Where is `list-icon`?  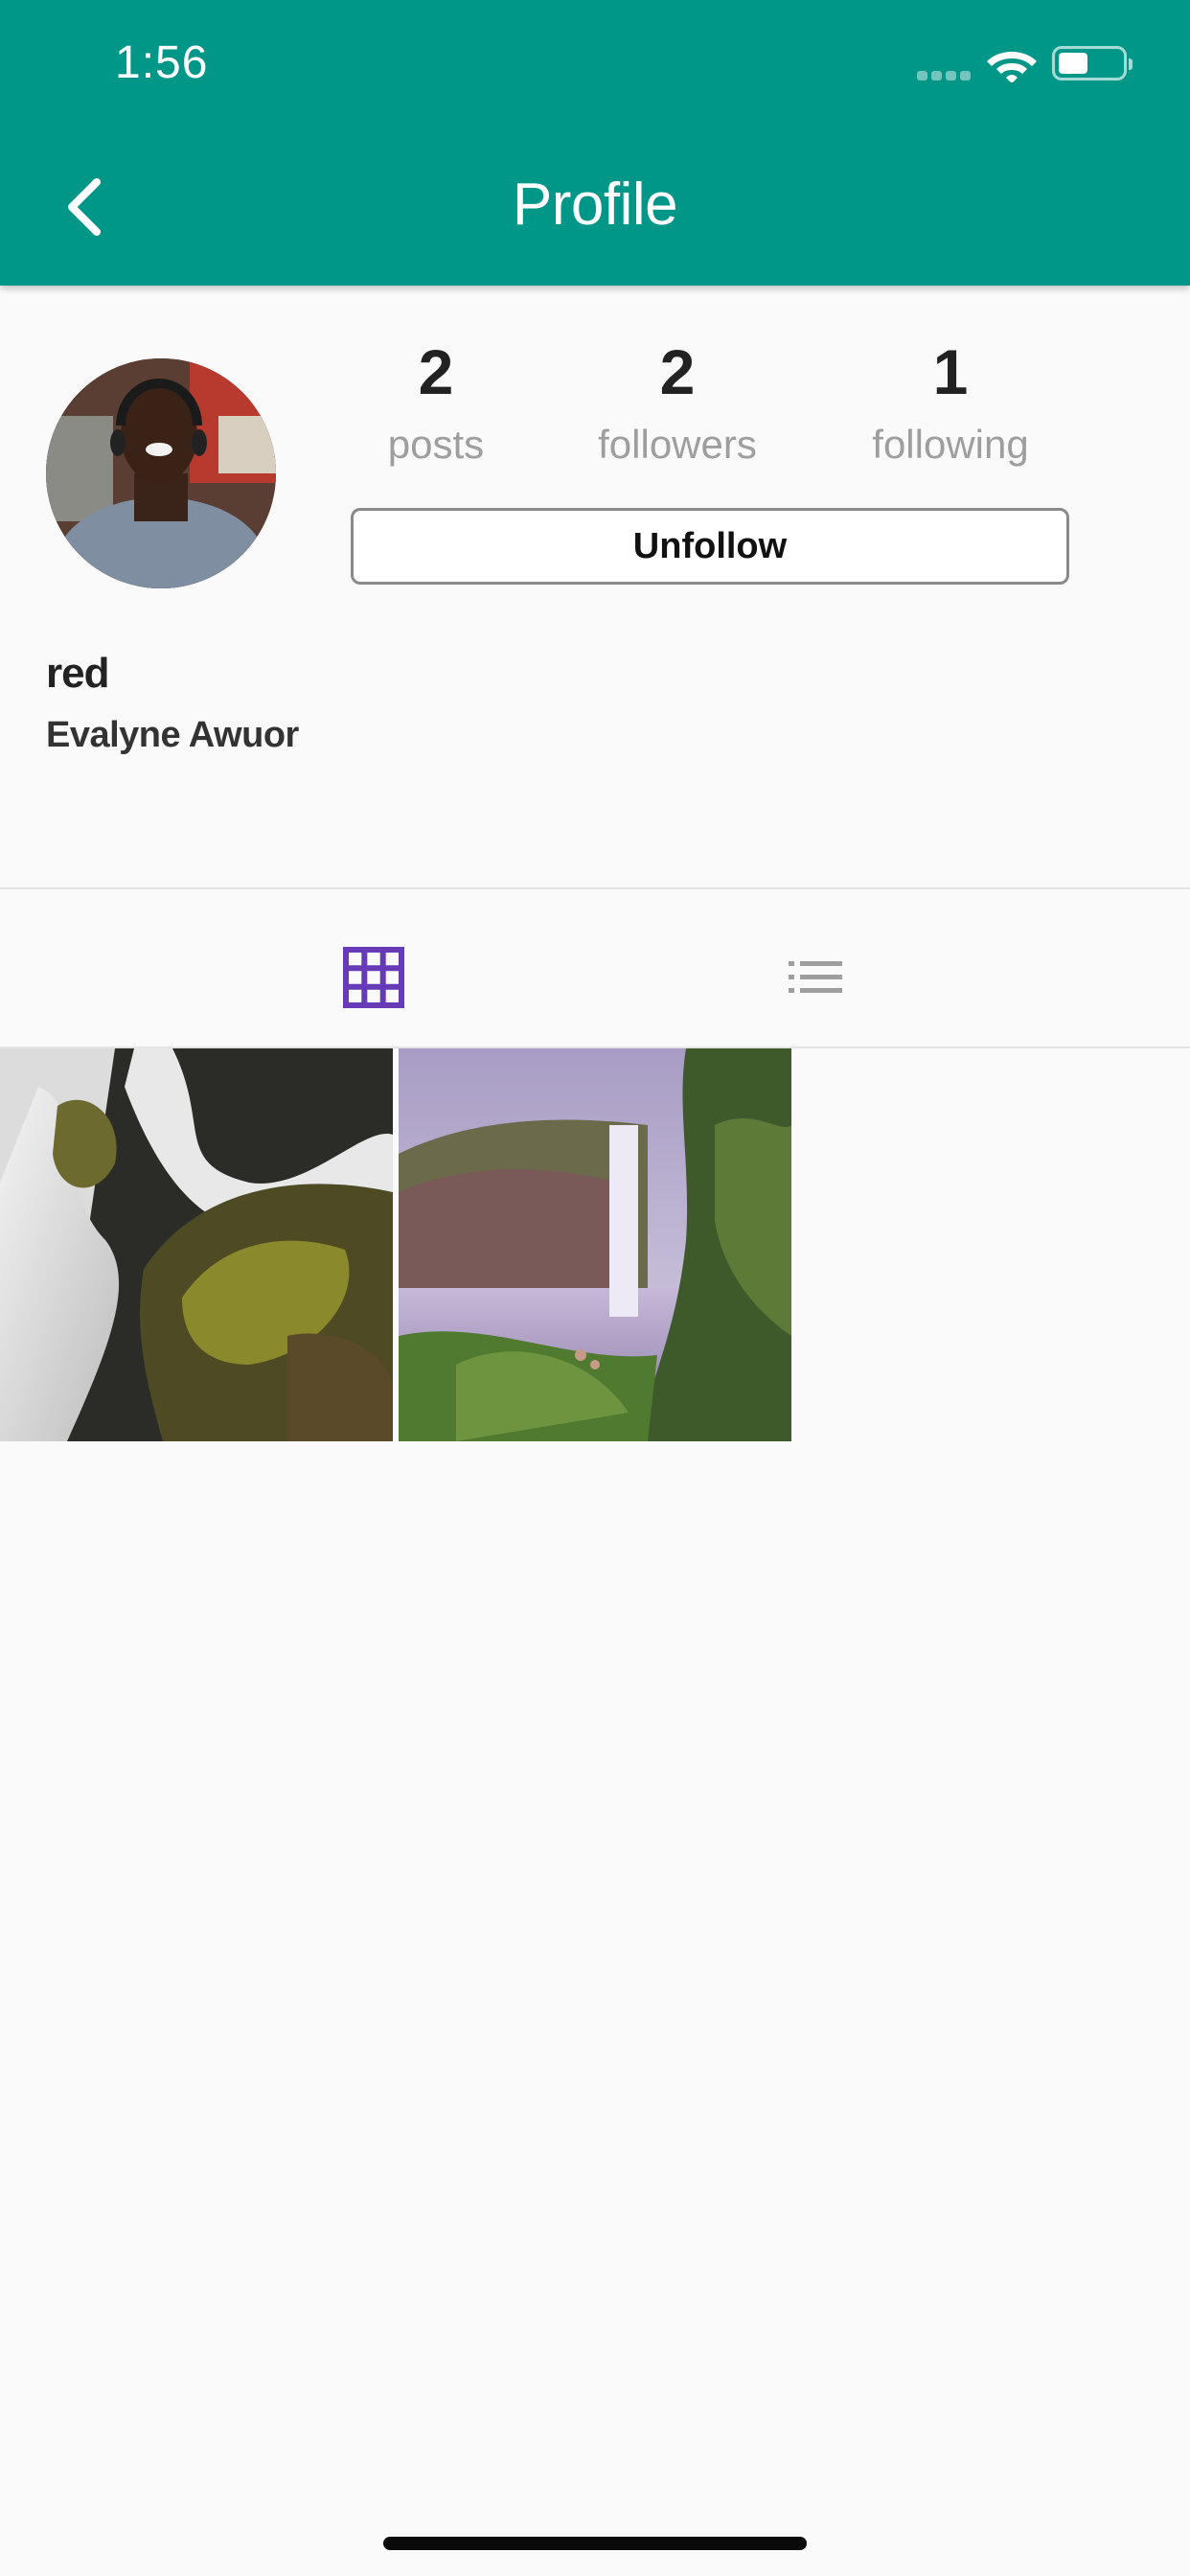
list-icon is located at coordinates (816, 977).